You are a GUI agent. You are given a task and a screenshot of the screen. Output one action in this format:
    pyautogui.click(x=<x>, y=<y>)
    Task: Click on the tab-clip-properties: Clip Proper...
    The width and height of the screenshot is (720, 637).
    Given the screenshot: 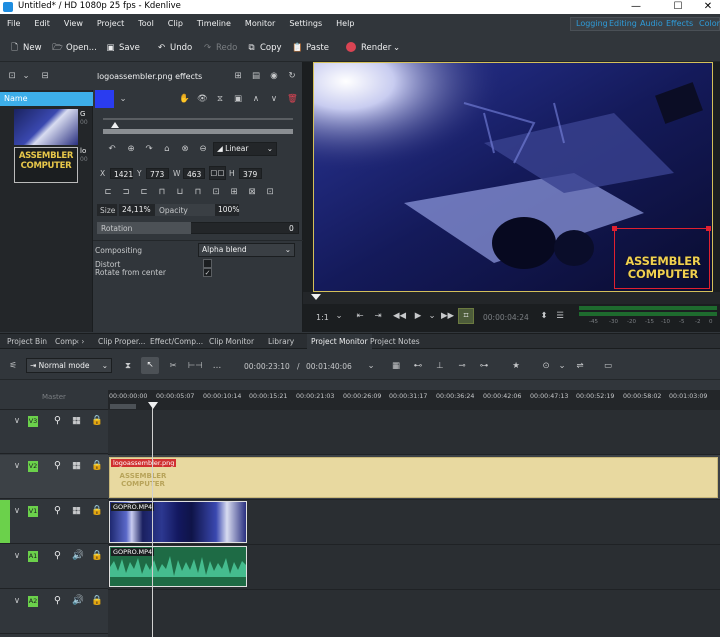 What is the action you would take?
    pyautogui.click(x=121, y=341)
    